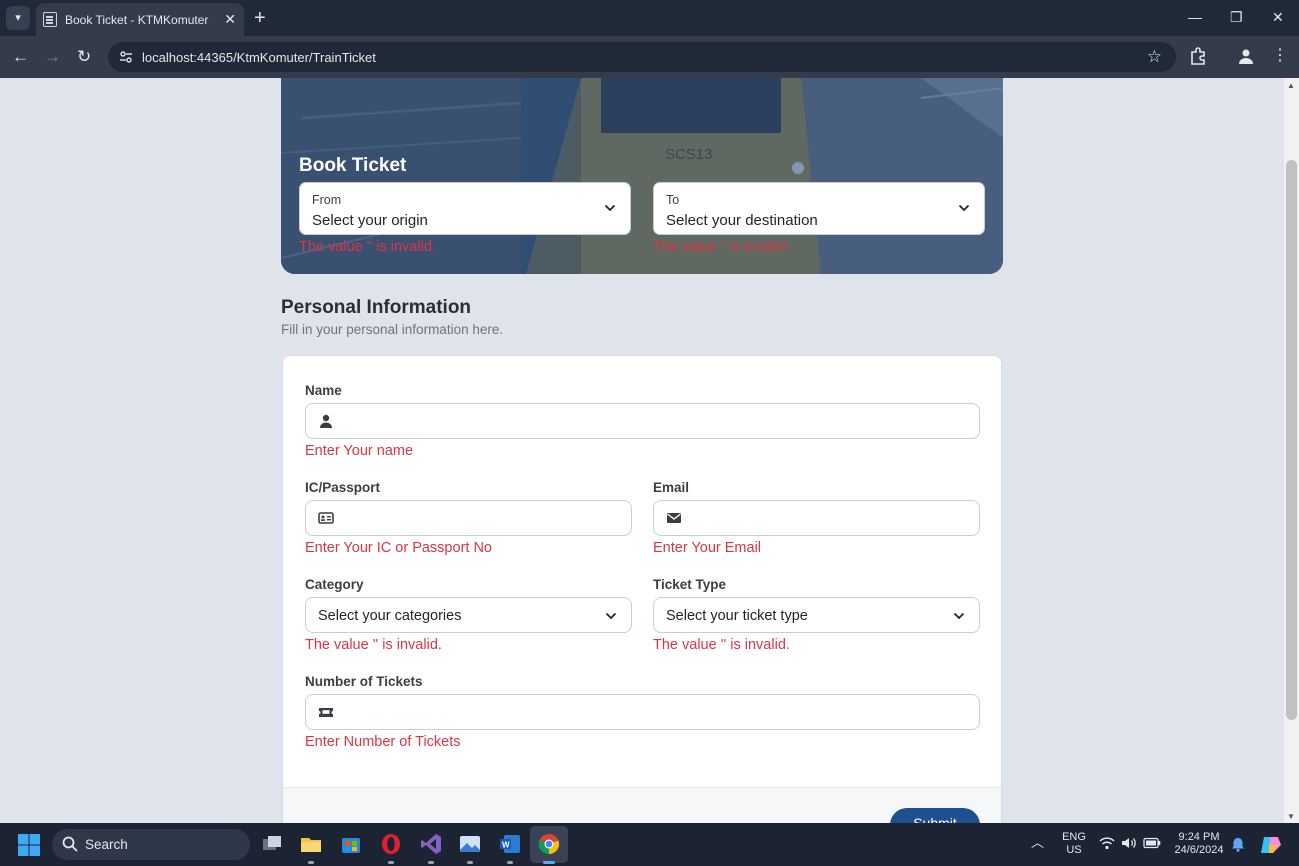 Image resolution: width=1299 pixels, height=866 pixels. What do you see at coordinates (259, 57) in the screenshot?
I see `url-text: localhost:44365/KtmKomuter/TrainTicket` at bounding box center [259, 57].